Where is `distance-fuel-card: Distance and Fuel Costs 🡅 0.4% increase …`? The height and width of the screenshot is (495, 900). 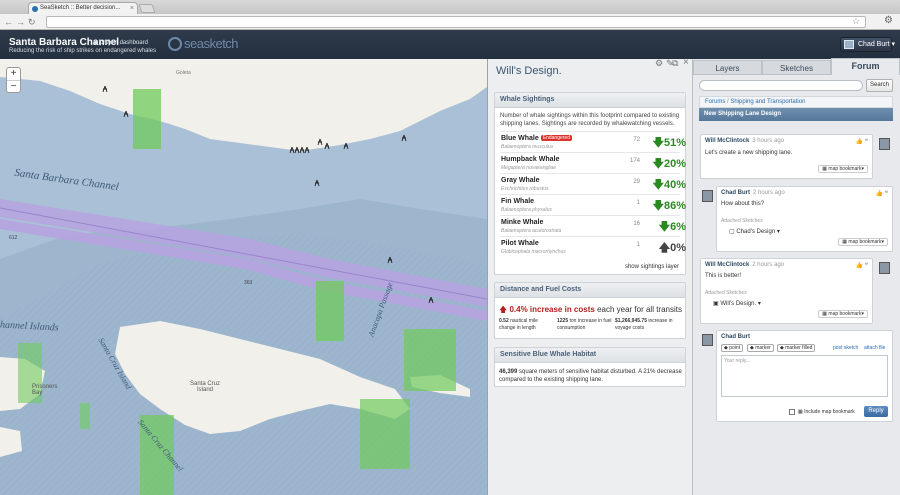
distance-fuel-card: Distance and Fuel Costs 🡅 0.4% increase … is located at coordinates (590, 310).